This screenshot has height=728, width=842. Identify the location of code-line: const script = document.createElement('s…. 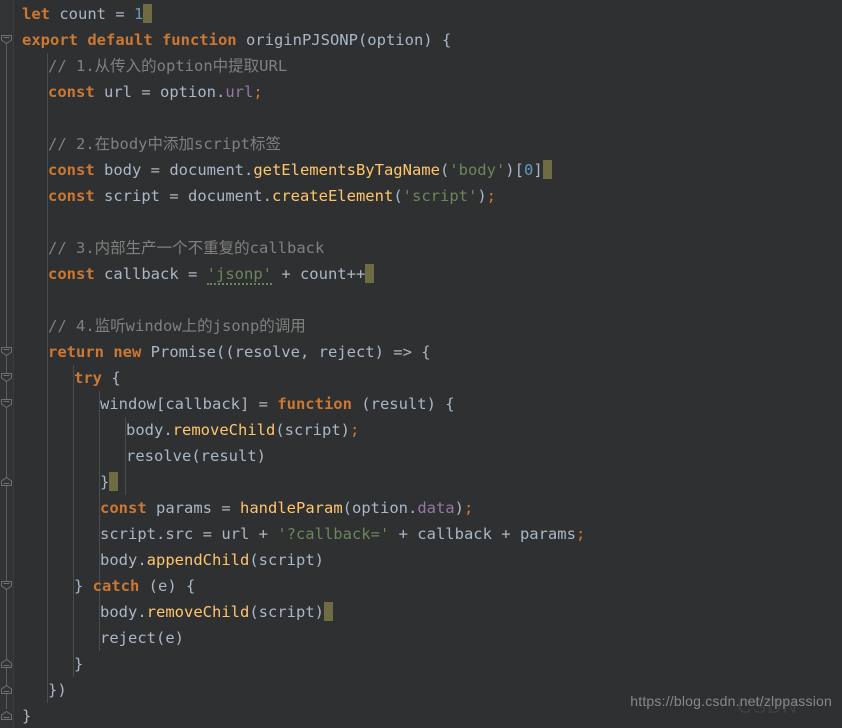
(272, 196).